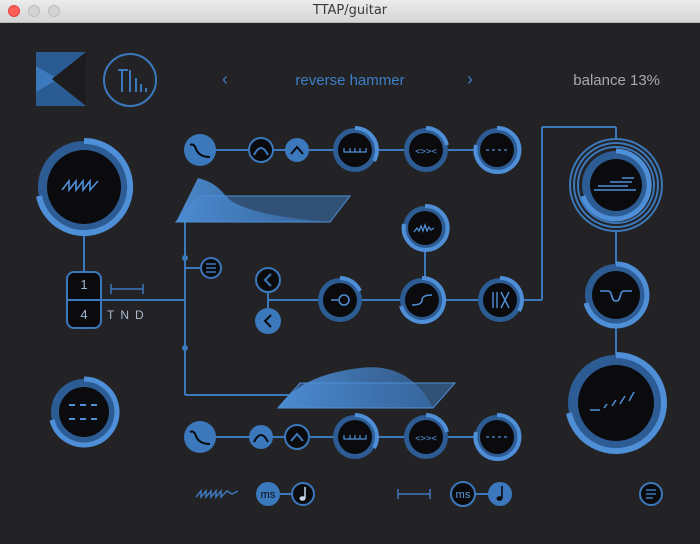  Describe the element at coordinates (217, 494) in the screenshot. I see `footer-waveform-icon` at that location.